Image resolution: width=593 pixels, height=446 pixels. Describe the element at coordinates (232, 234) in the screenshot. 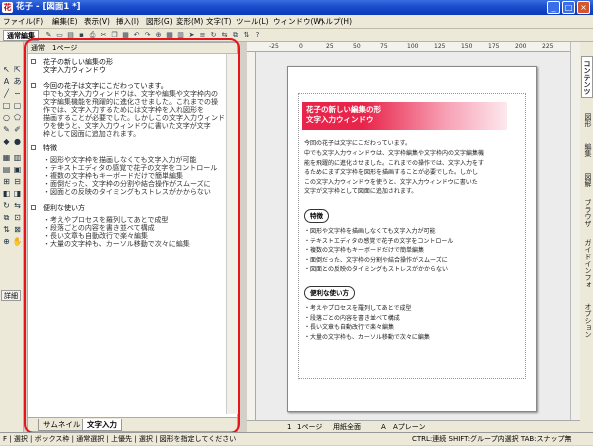

I see `outline-scrollbar` at that location.